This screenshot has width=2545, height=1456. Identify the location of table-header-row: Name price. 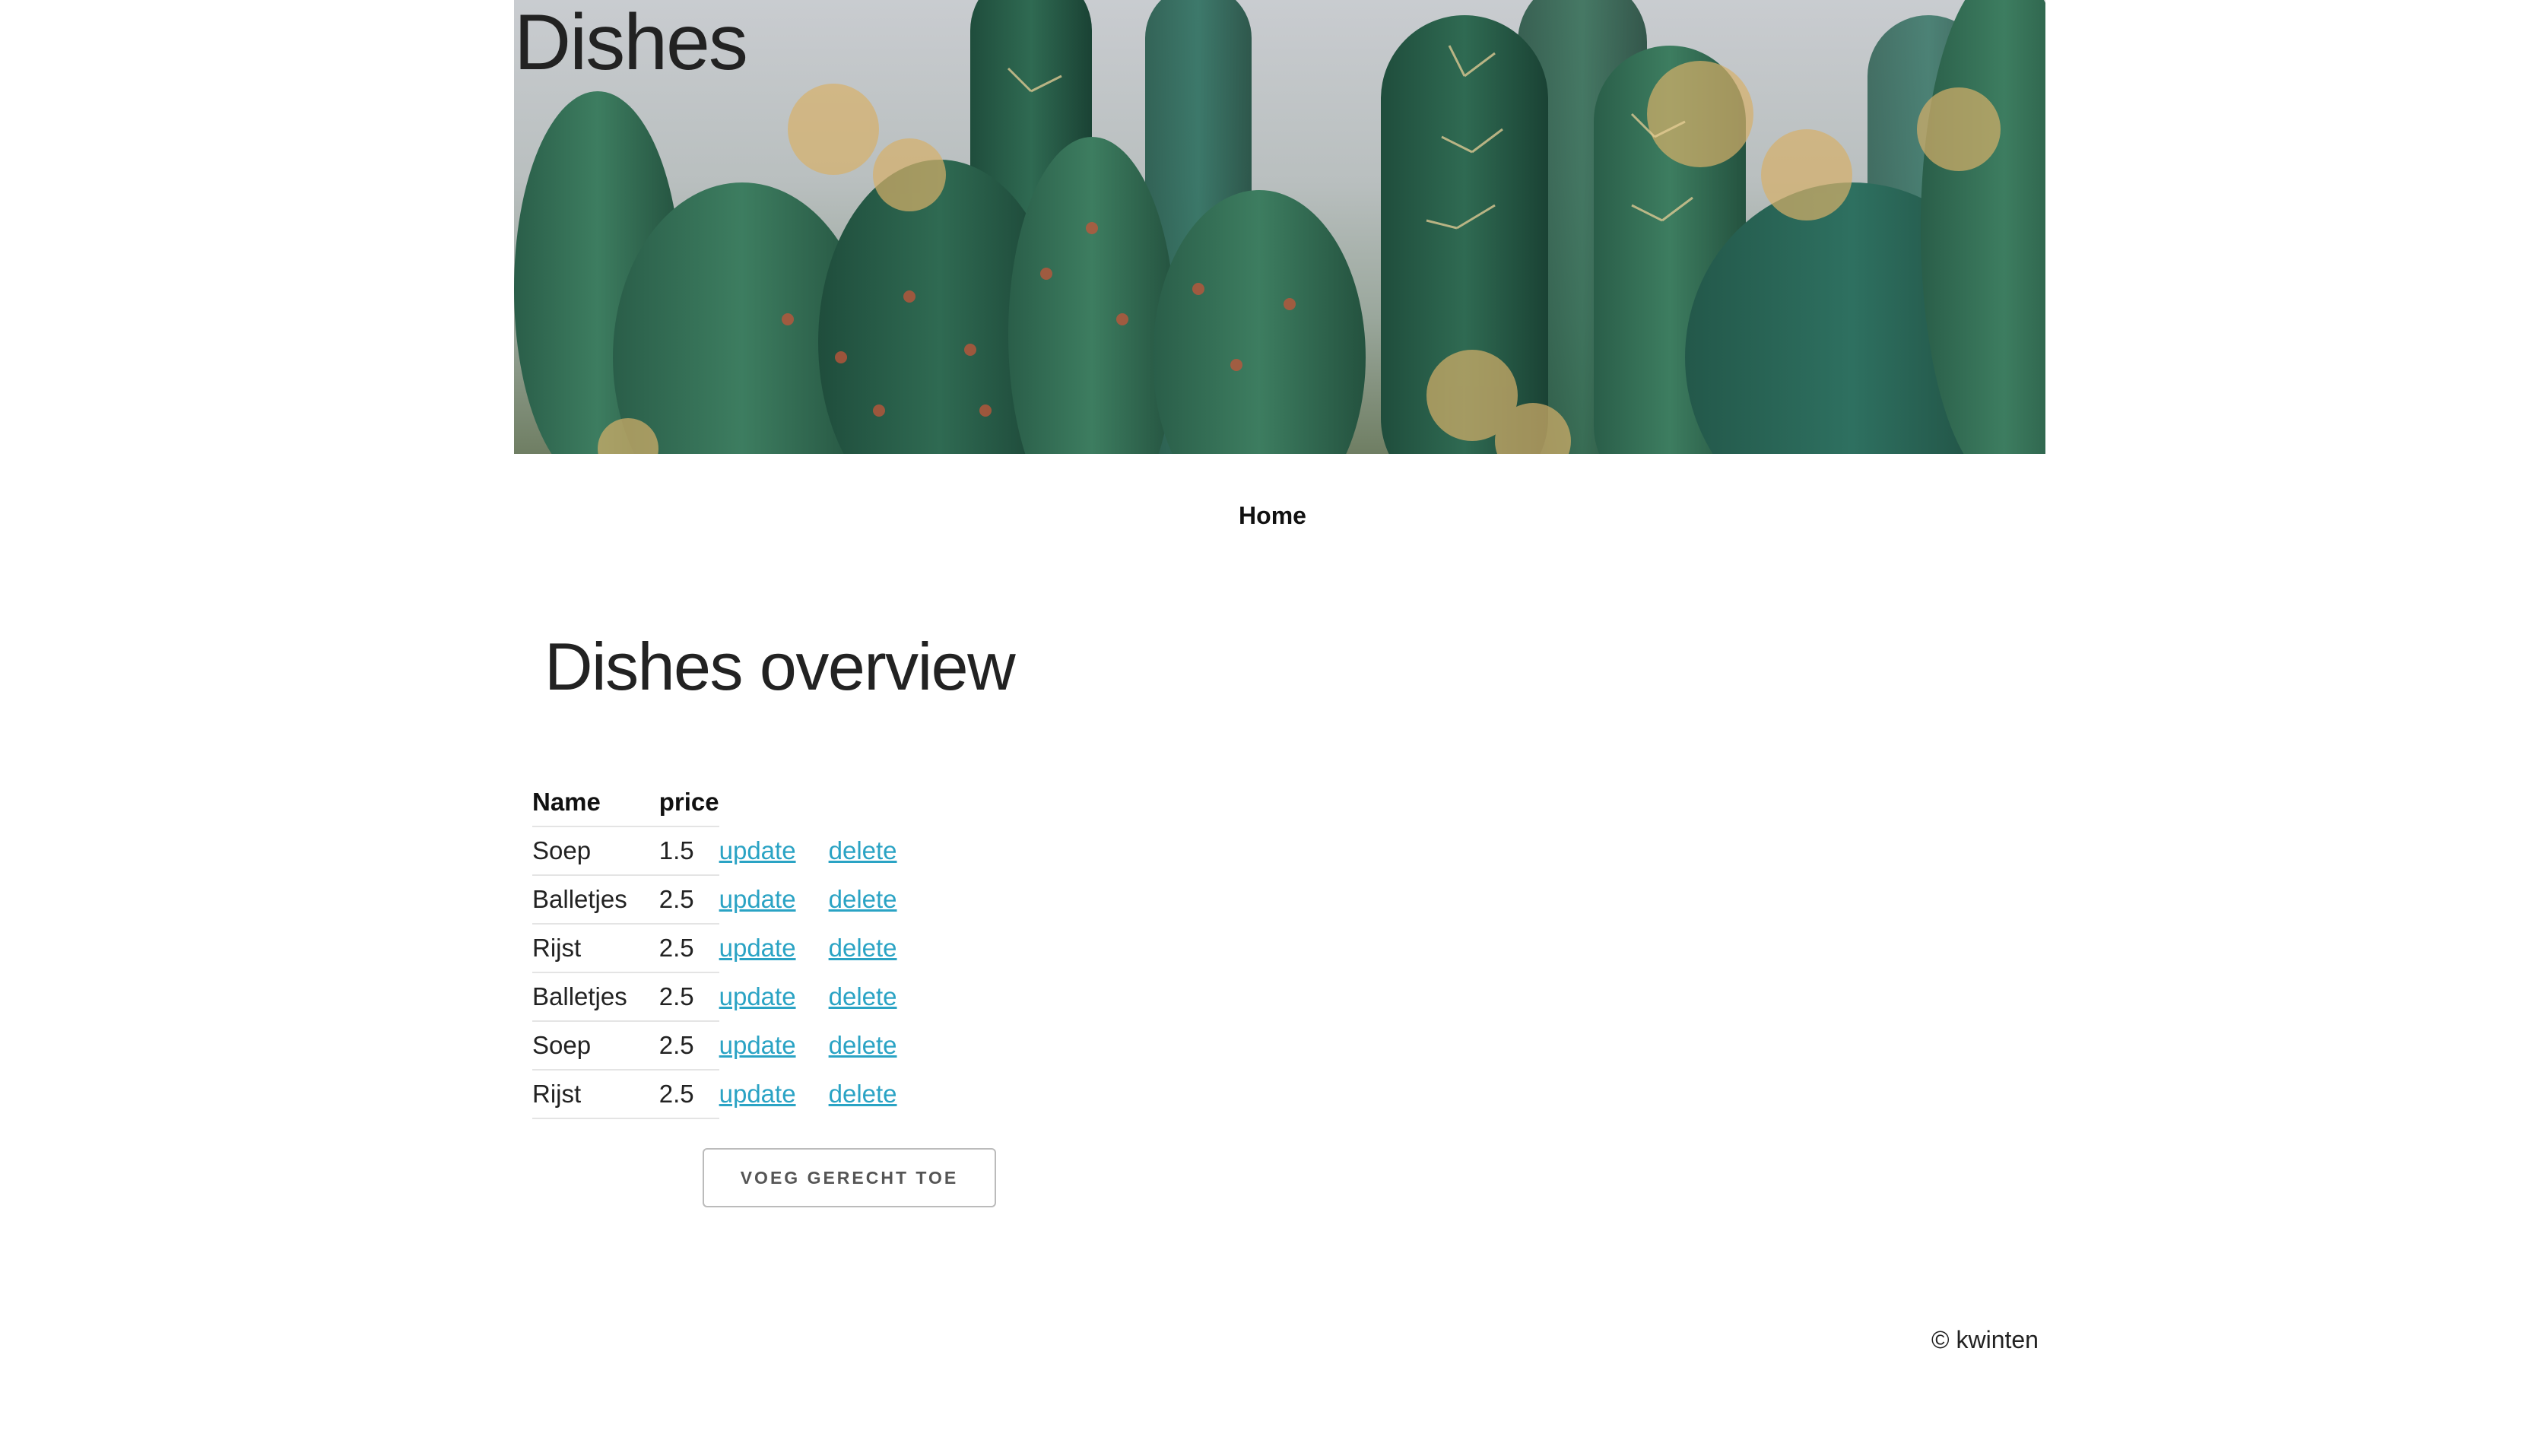
(714, 803).